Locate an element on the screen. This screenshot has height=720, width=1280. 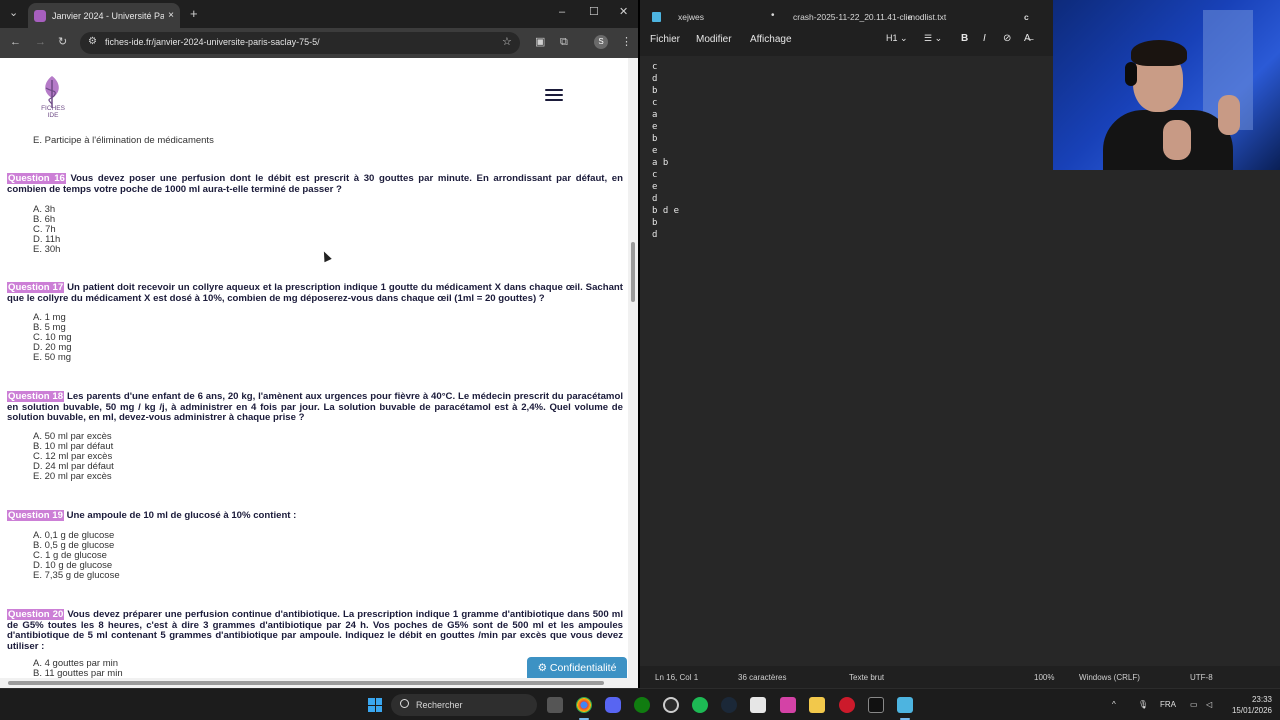
notepad-tab-2: crash-2025-11-22_20.11.41-clie is located at coordinates (852, 17).